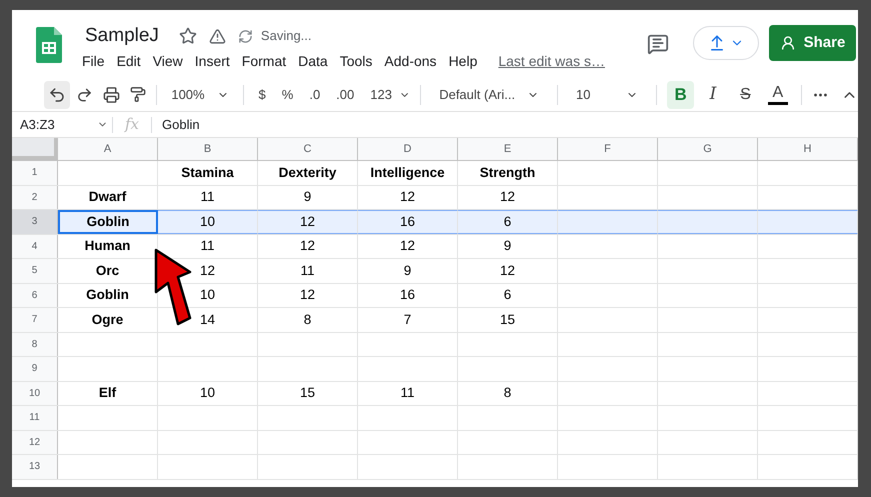 The image size is (871, 497). What do you see at coordinates (607, 94) in the screenshot?
I see `font-size-dropdown: 10` at bounding box center [607, 94].